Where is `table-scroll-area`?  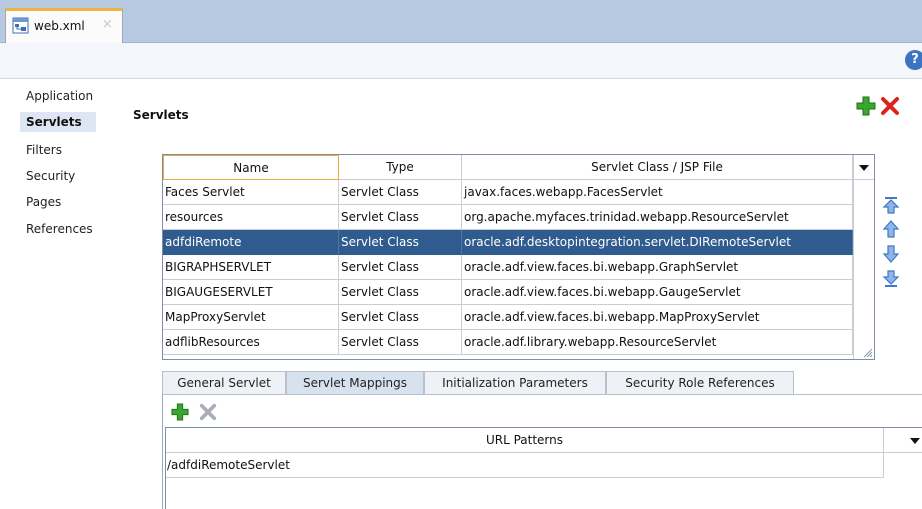 table-scroll-area is located at coordinates (863, 257).